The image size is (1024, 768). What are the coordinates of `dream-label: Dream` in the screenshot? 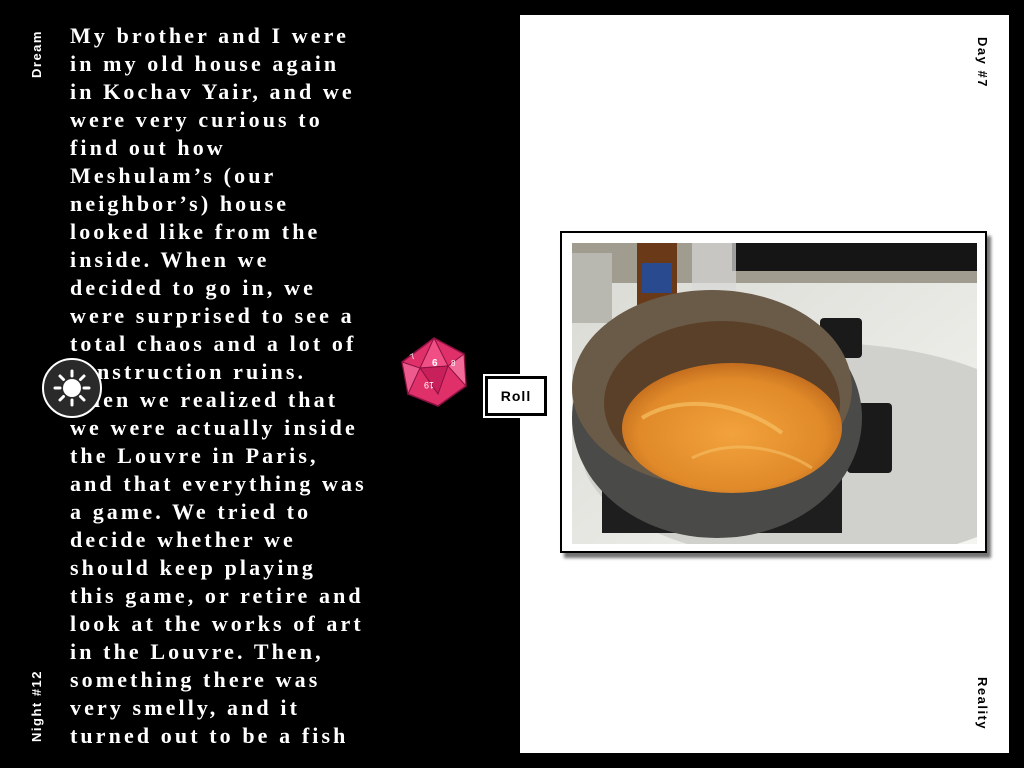 It's located at (36, 54).